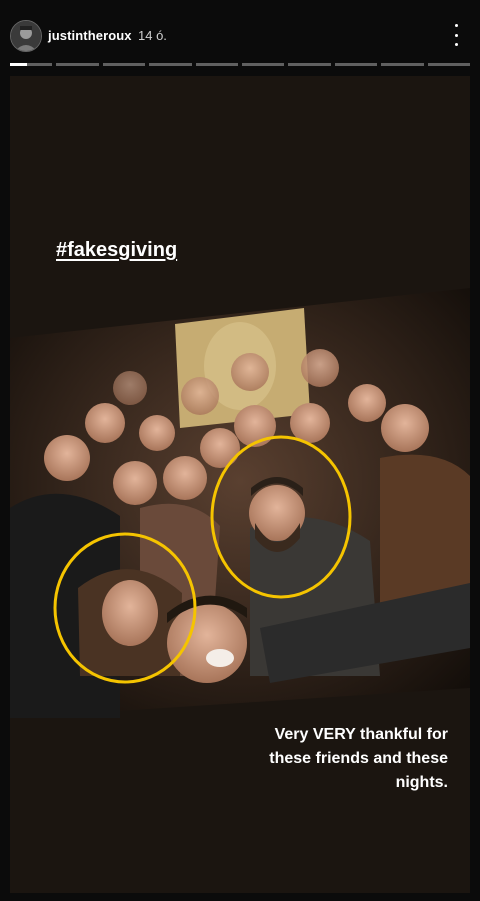 The height and width of the screenshot is (901, 480). I want to click on caption-line: Very VERY thankful for, so click(361, 734).